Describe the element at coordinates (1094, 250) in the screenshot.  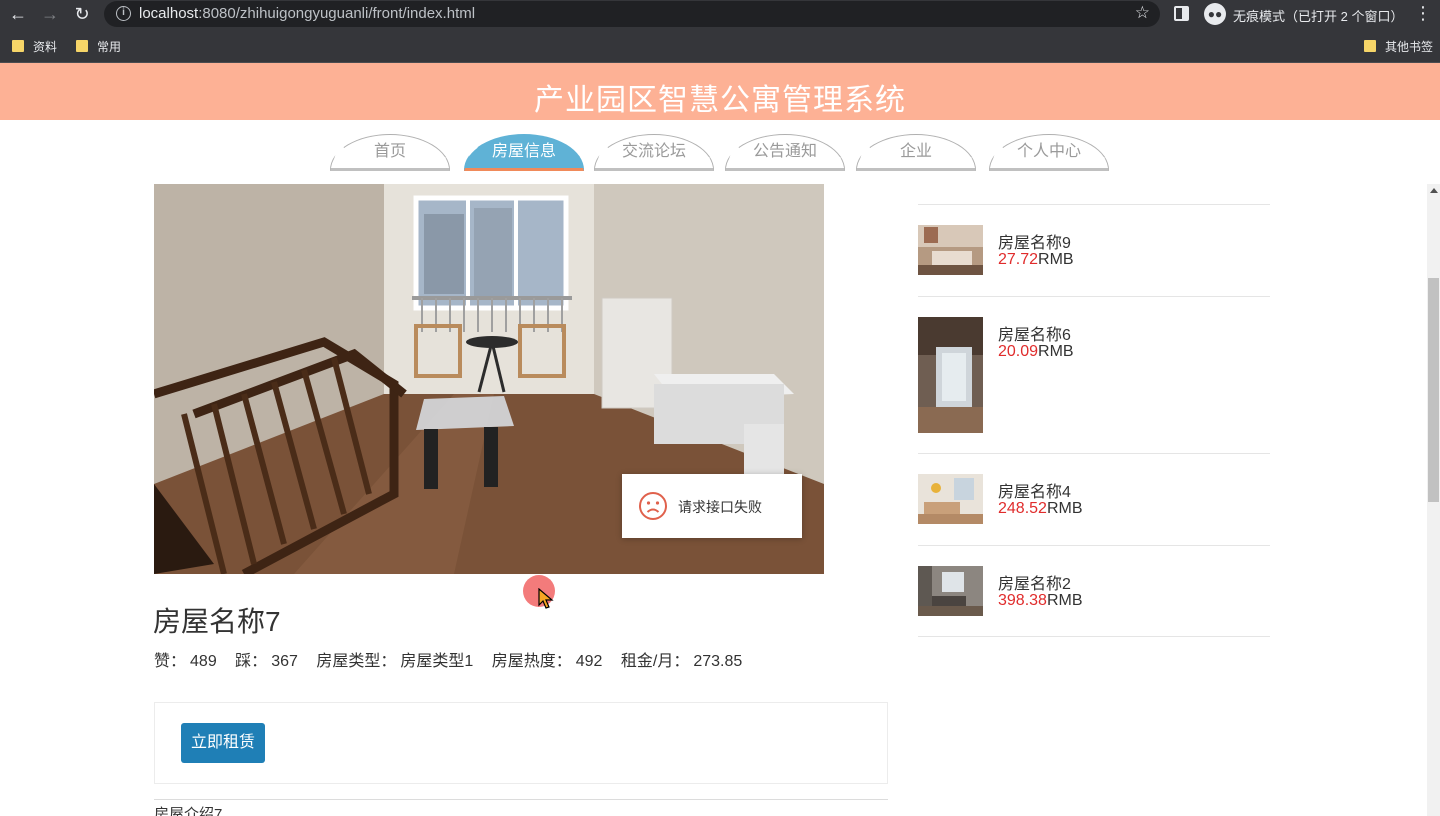
I see `list-item: 房屋名称9 27.72RMB` at that location.